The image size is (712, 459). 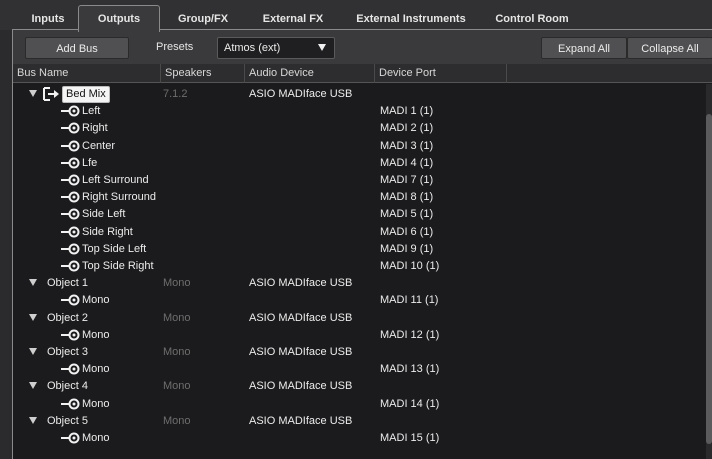 What do you see at coordinates (362, 266) in the screenshot?
I see `channel-row: Top Side Right MADI 10 (1)` at bounding box center [362, 266].